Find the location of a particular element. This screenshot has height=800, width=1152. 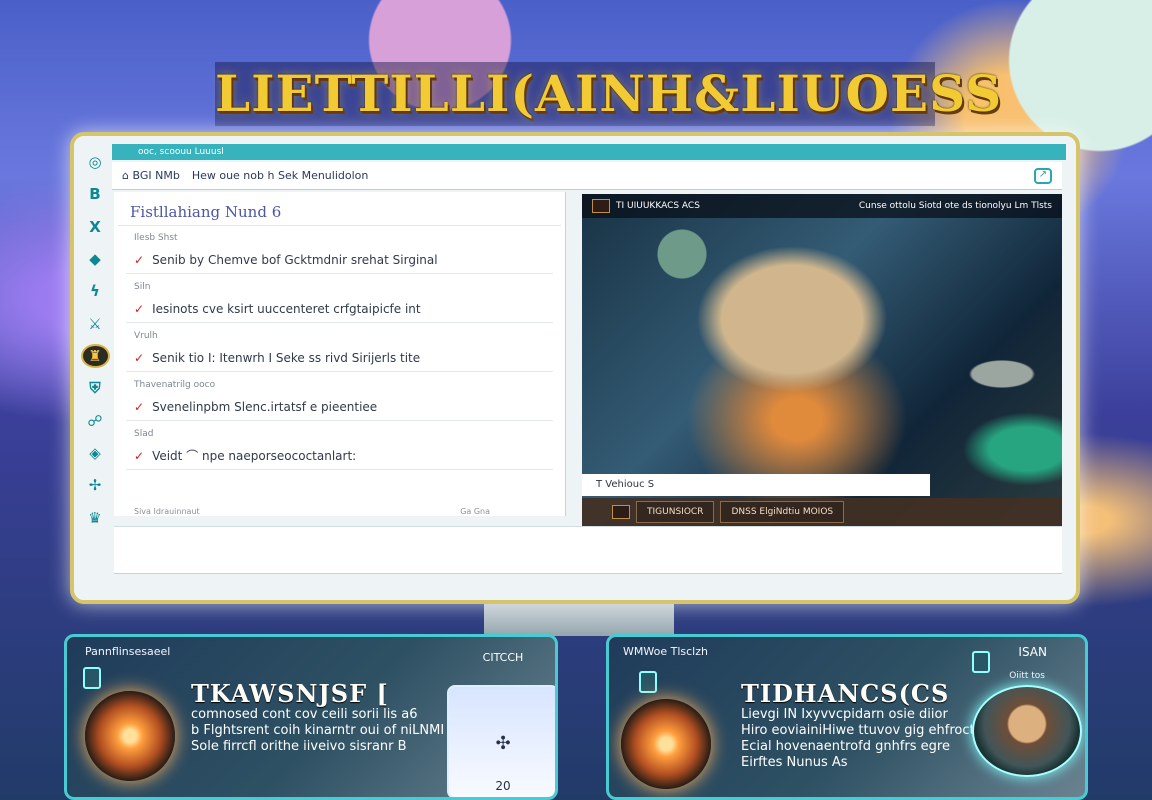

footer-left-text: Siva Idrauinnaut is located at coordinates (167, 511).